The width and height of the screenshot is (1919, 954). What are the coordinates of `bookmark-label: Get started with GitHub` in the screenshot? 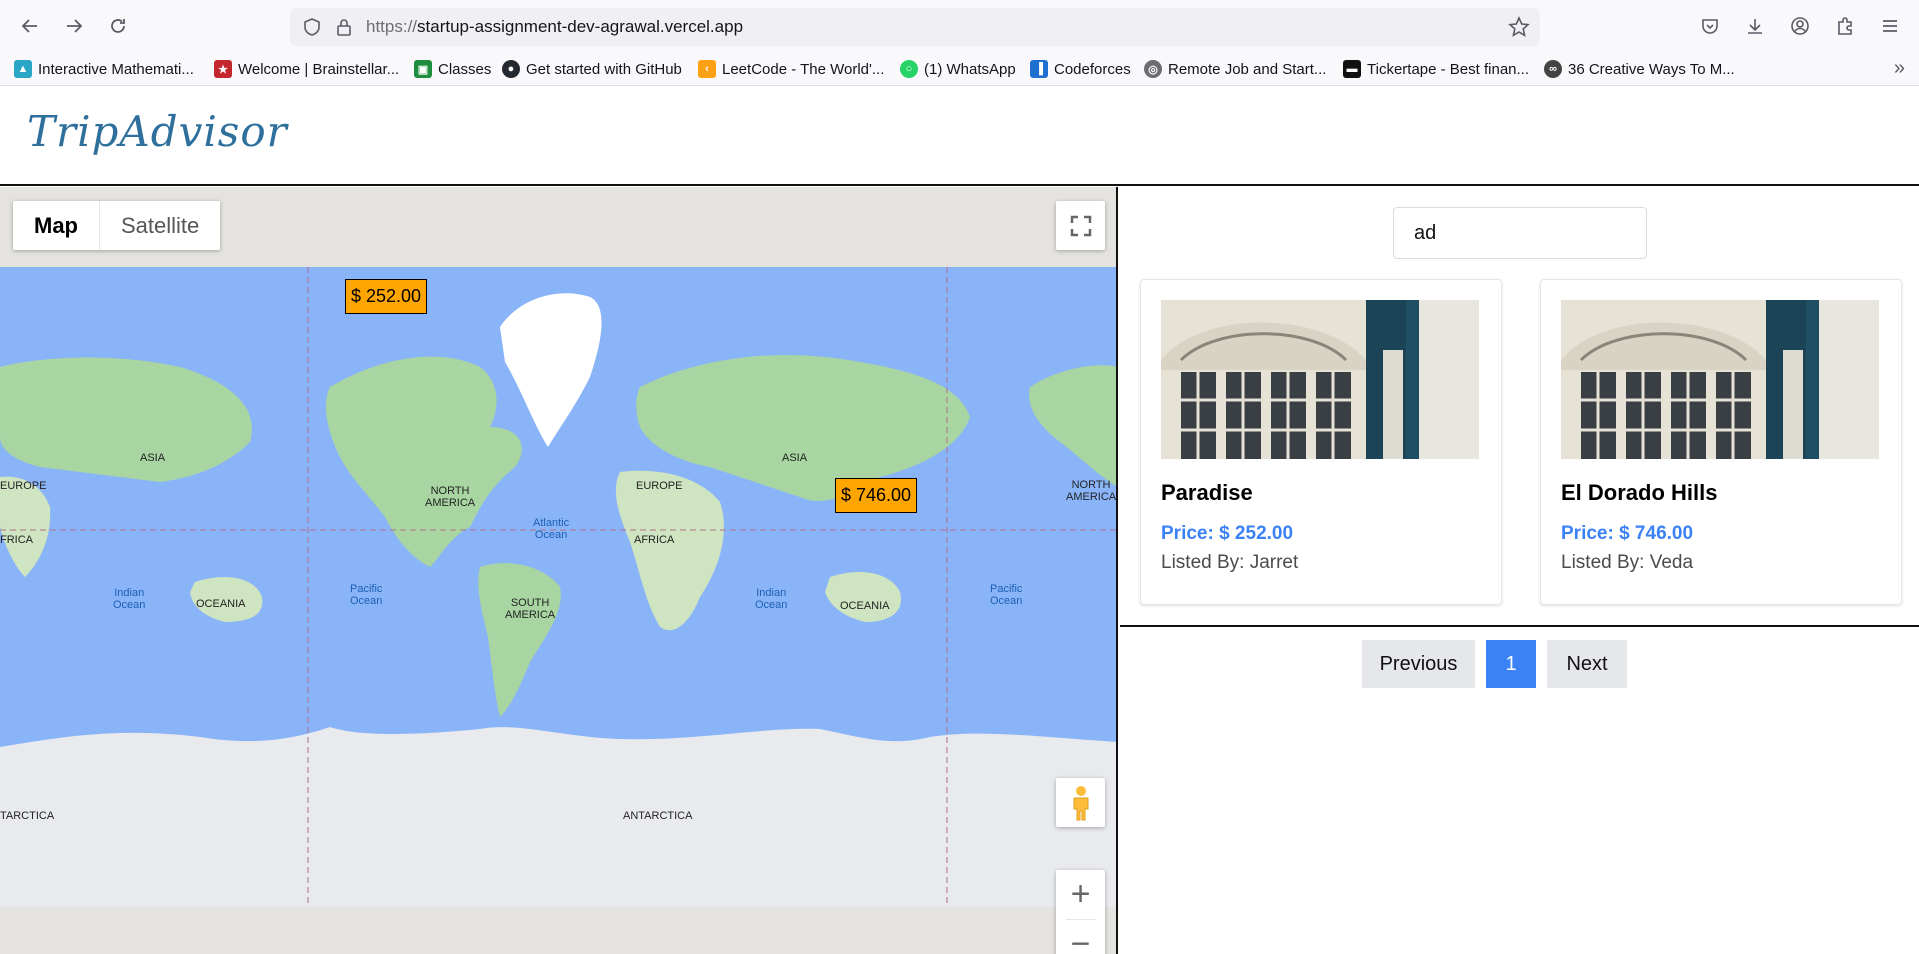 It's located at (604, 69).